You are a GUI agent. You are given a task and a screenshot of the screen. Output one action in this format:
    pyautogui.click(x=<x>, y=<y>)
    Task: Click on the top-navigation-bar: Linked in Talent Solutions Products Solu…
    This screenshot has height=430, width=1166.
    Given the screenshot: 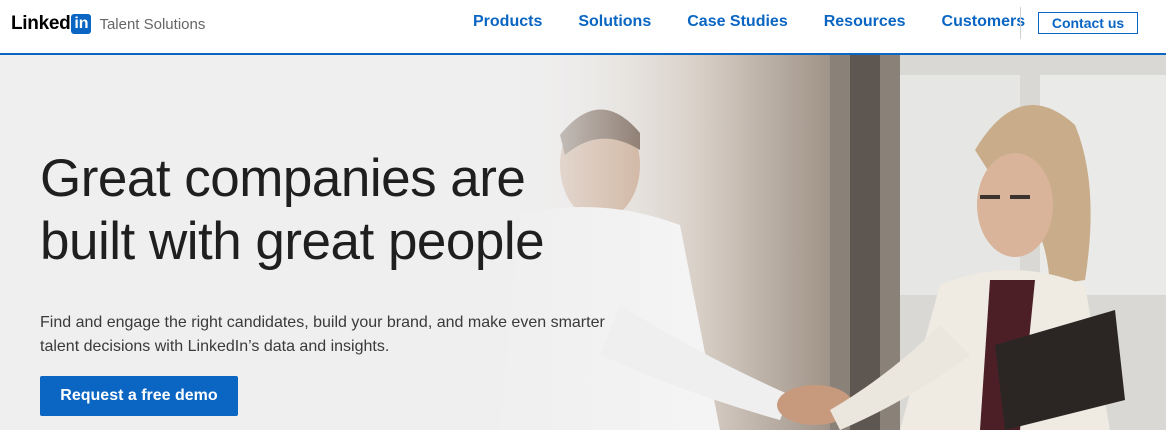 What is the action you would take?
    pyautogui.click(x=583, y=27)
    